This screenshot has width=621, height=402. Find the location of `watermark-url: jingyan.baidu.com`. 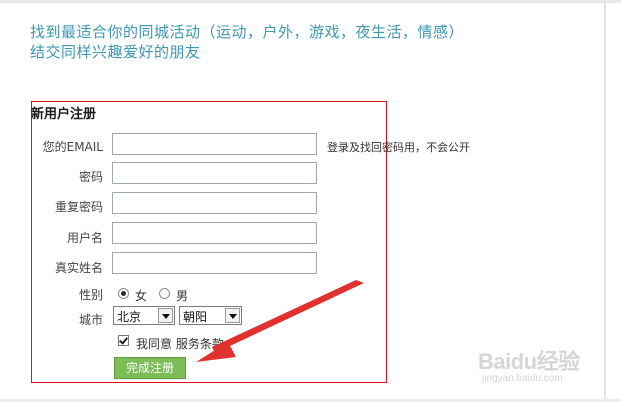

watermark-url: jingyan.baidu.com is located at coordinates (522, 378).